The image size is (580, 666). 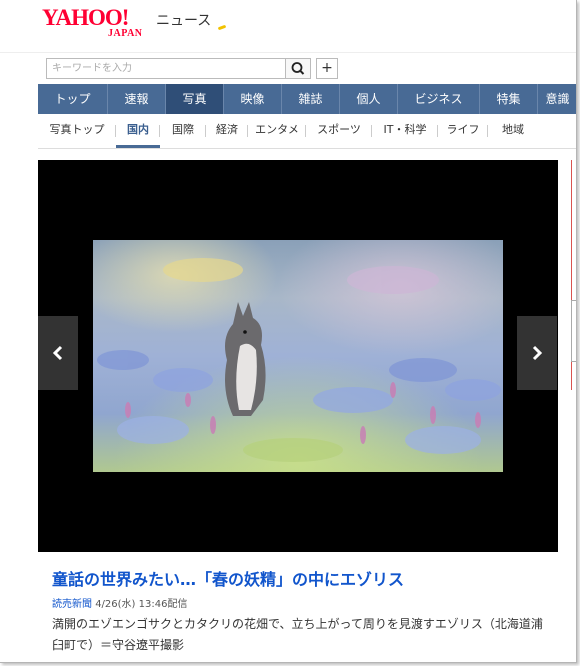 I want to click on sub-nav-label: ライフ, so click(x=463, y=129).